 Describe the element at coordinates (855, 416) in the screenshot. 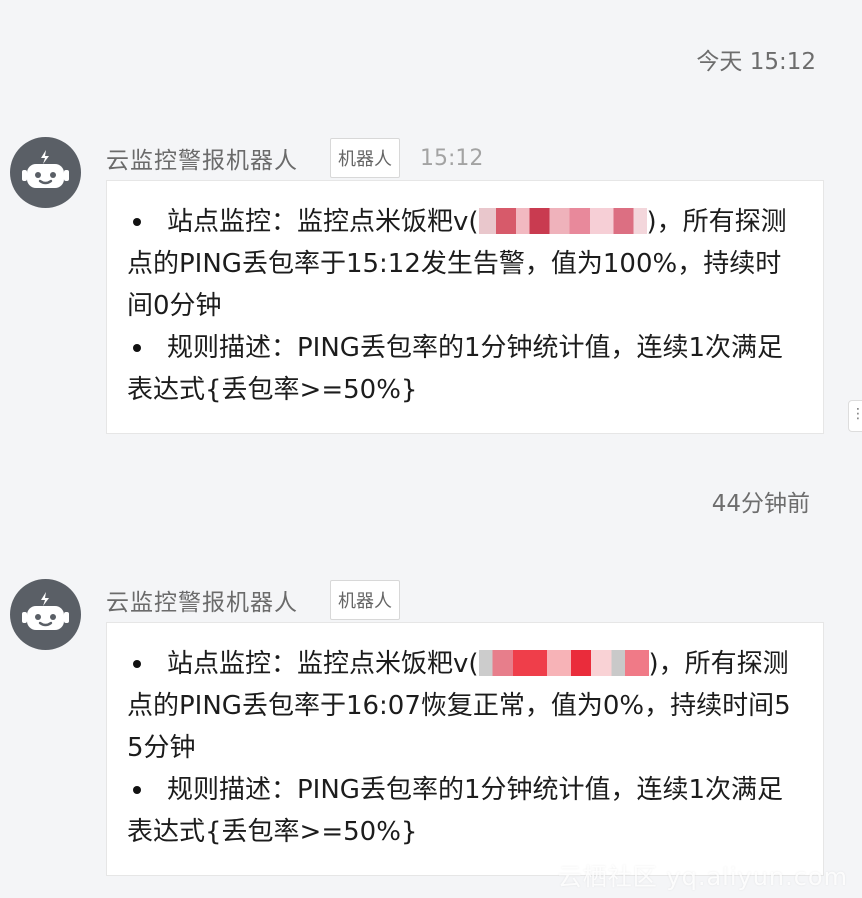

I see `more-icon: ⋮` at that location.